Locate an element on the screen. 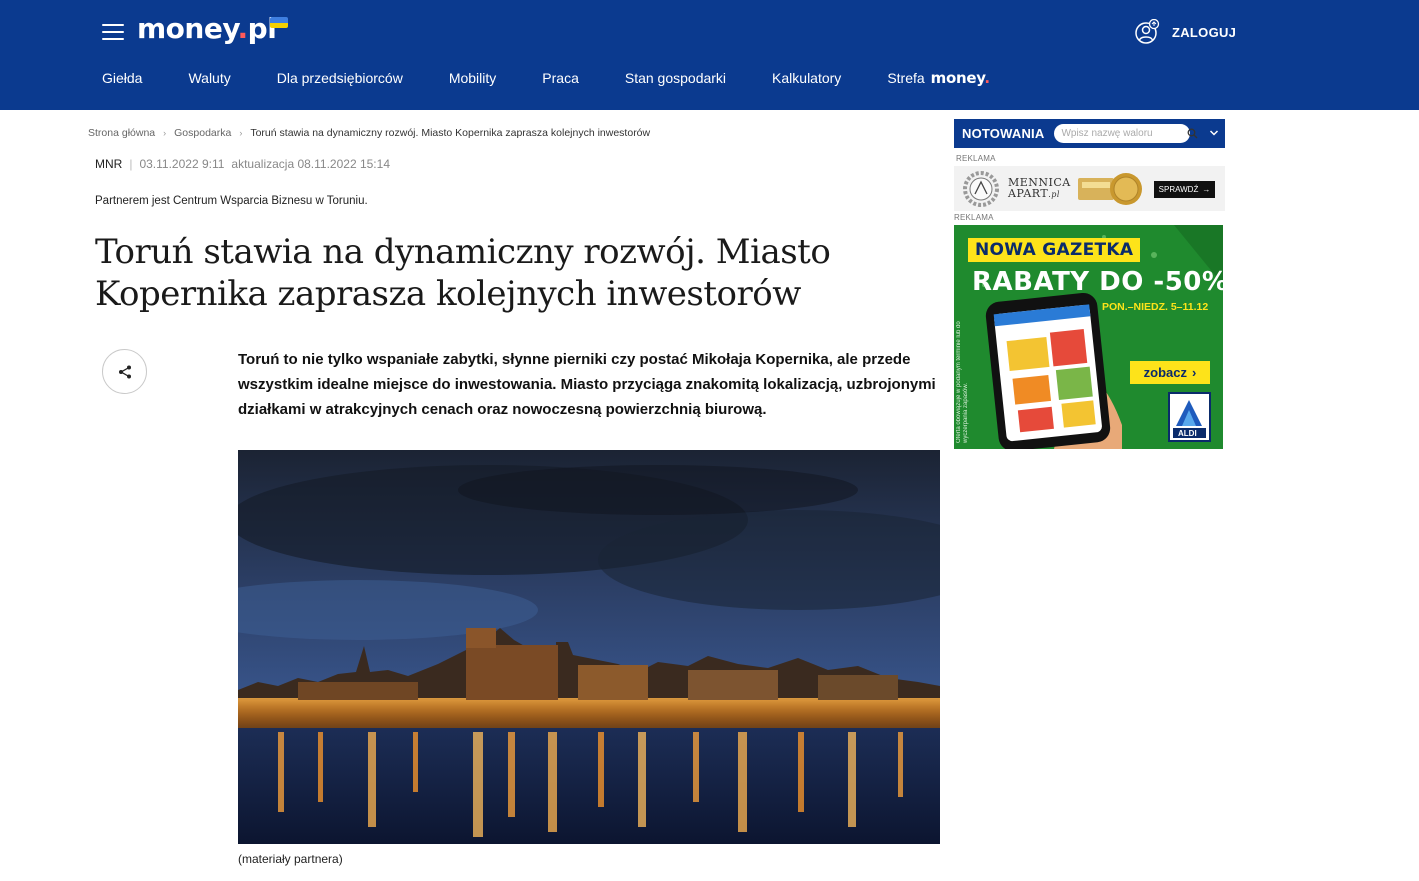  arrow-right-icon: → is located at coordinates (1206, 189).